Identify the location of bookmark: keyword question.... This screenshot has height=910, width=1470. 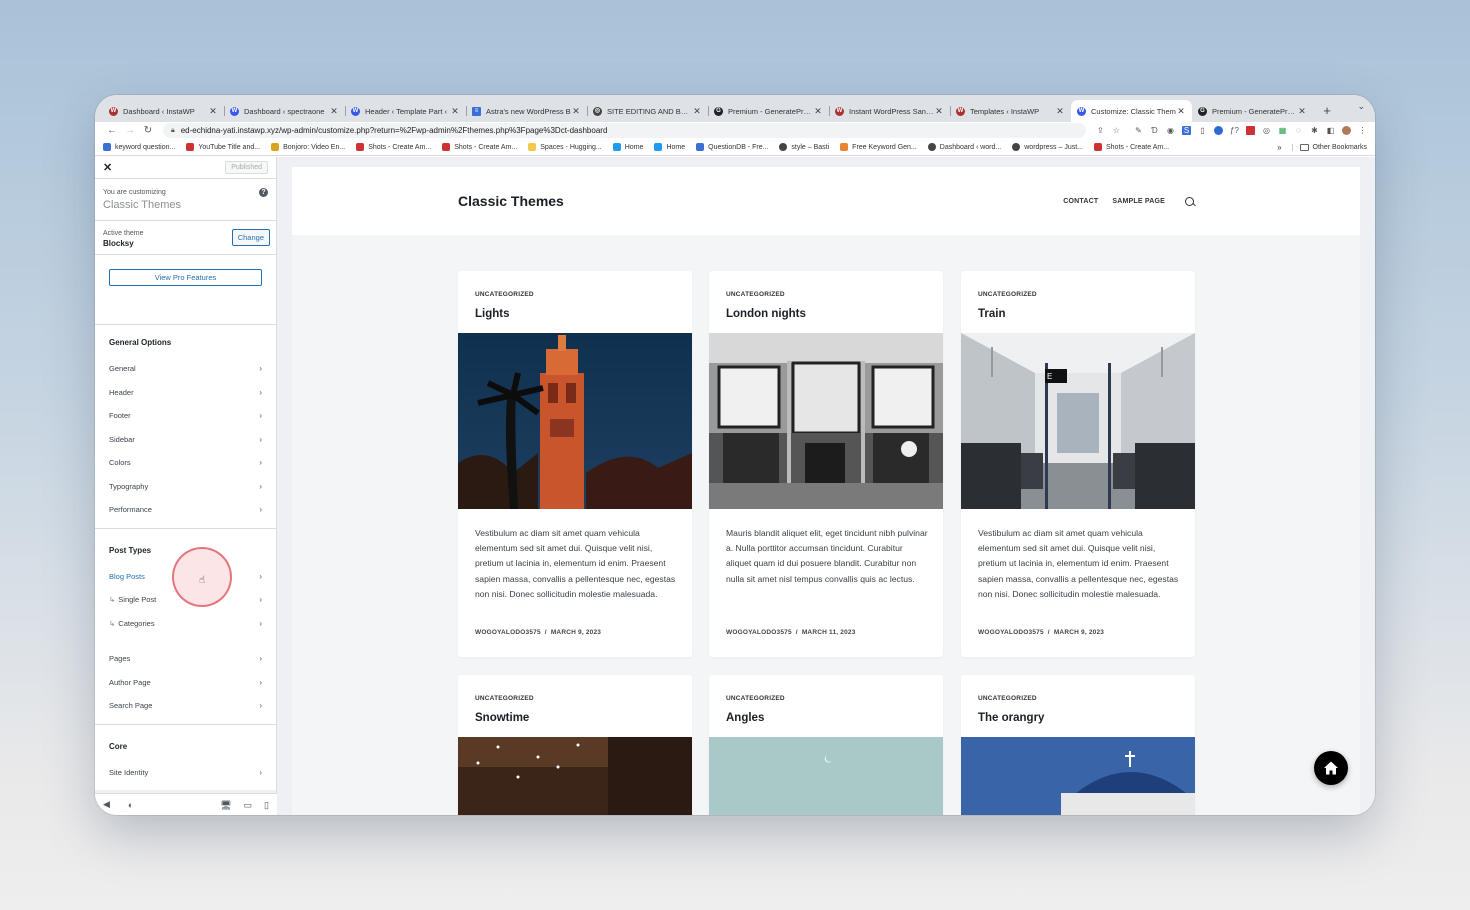
(139, 147).